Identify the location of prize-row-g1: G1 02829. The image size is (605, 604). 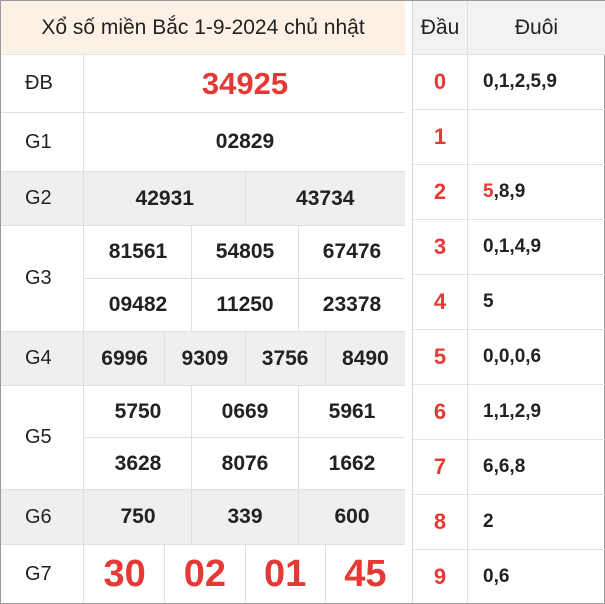
(203, 142).